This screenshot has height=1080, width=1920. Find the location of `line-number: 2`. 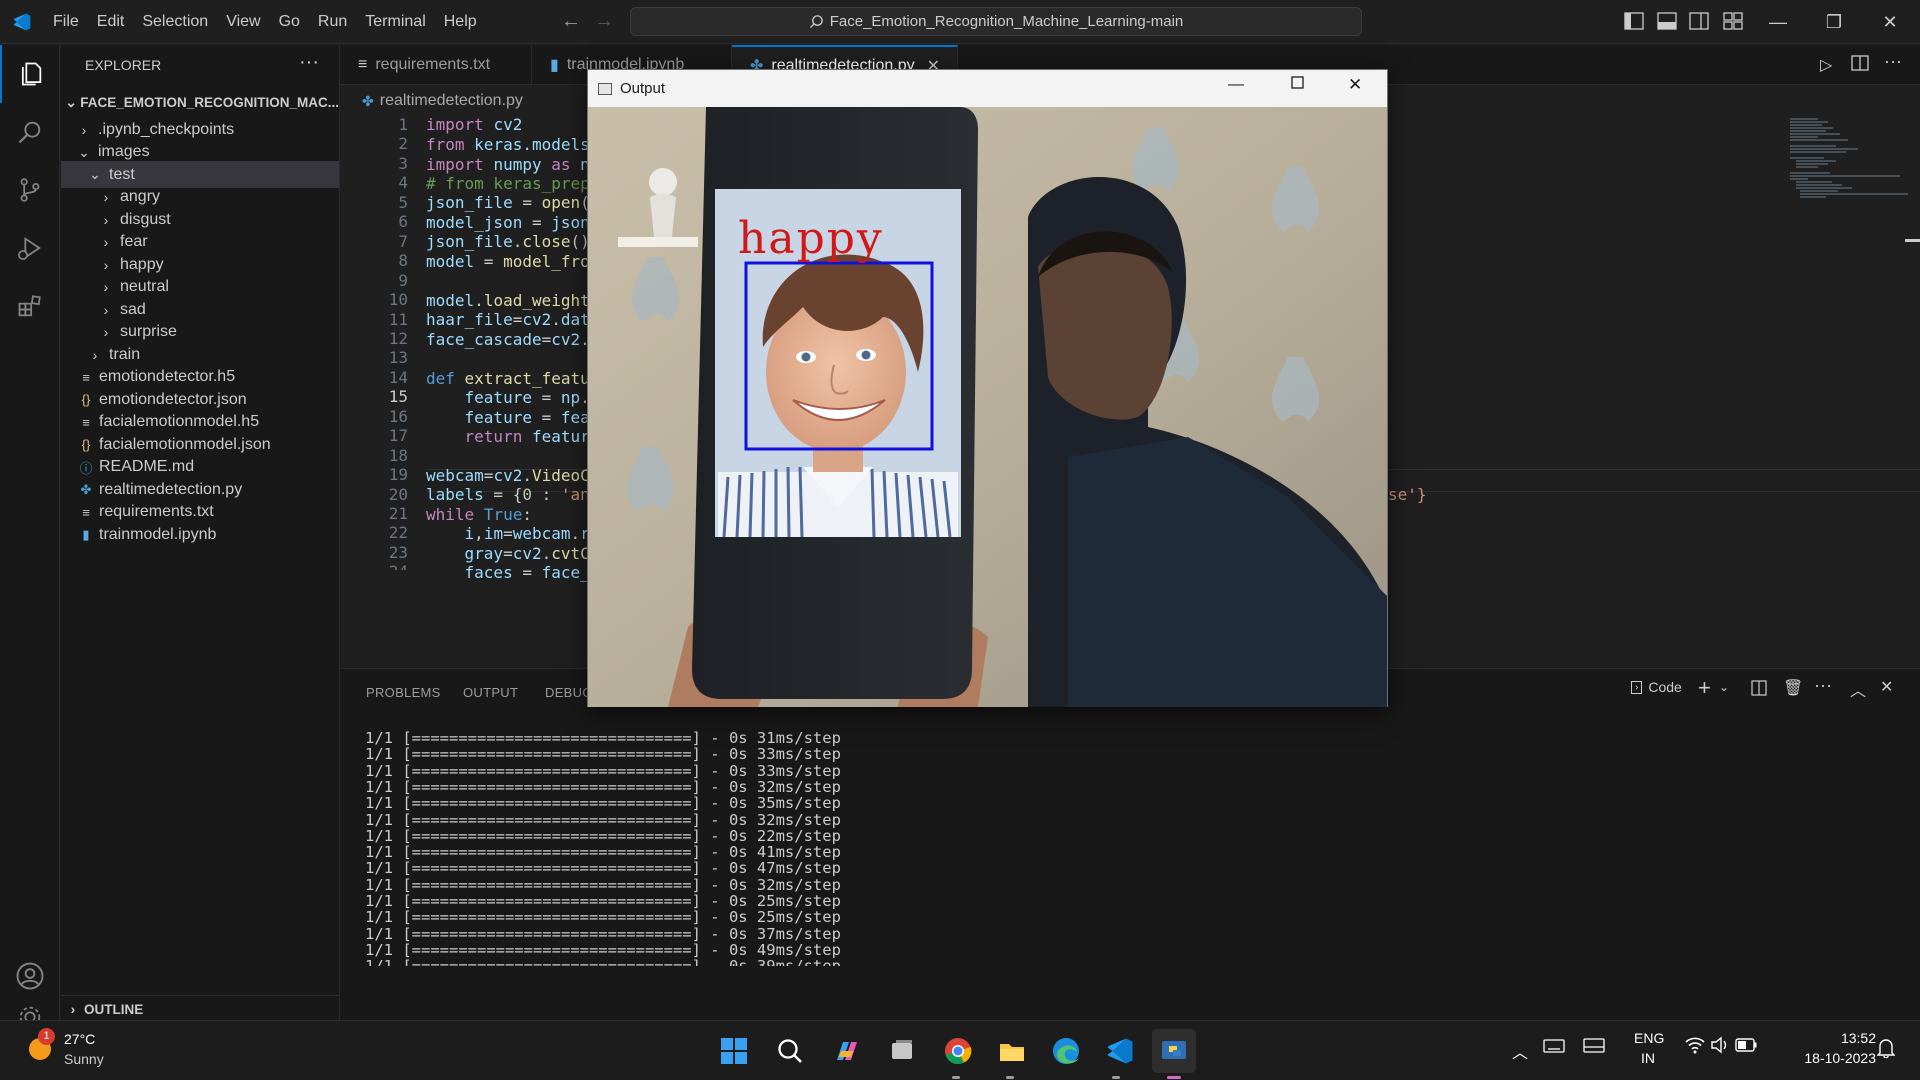

line-number: 2 is located at coordinates (403, 144).